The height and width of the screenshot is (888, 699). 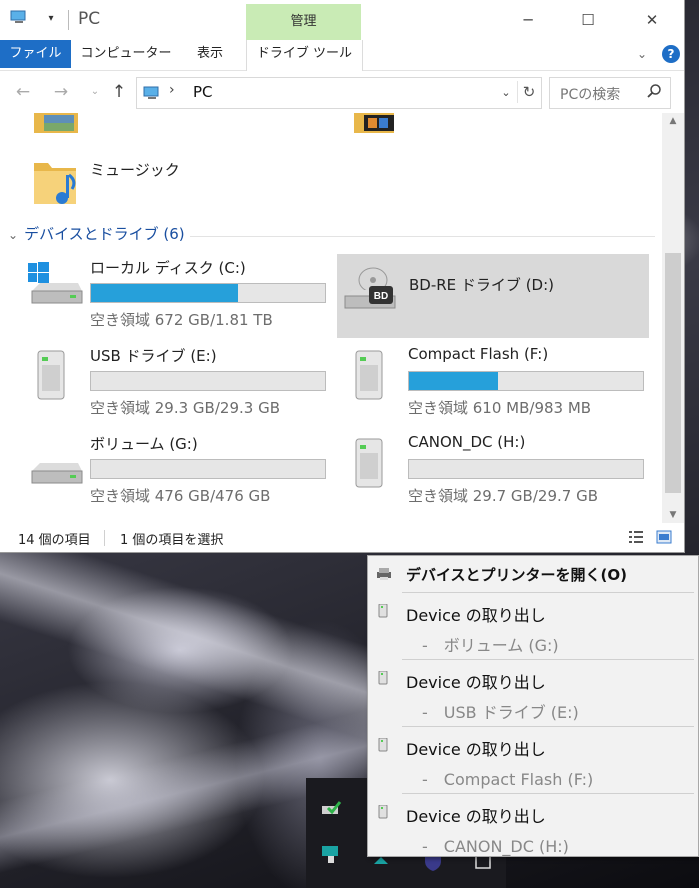 I want to click on drive-free-space: 空き領域 29.3 GB/29.3 GB, so click(x=185, y=408).